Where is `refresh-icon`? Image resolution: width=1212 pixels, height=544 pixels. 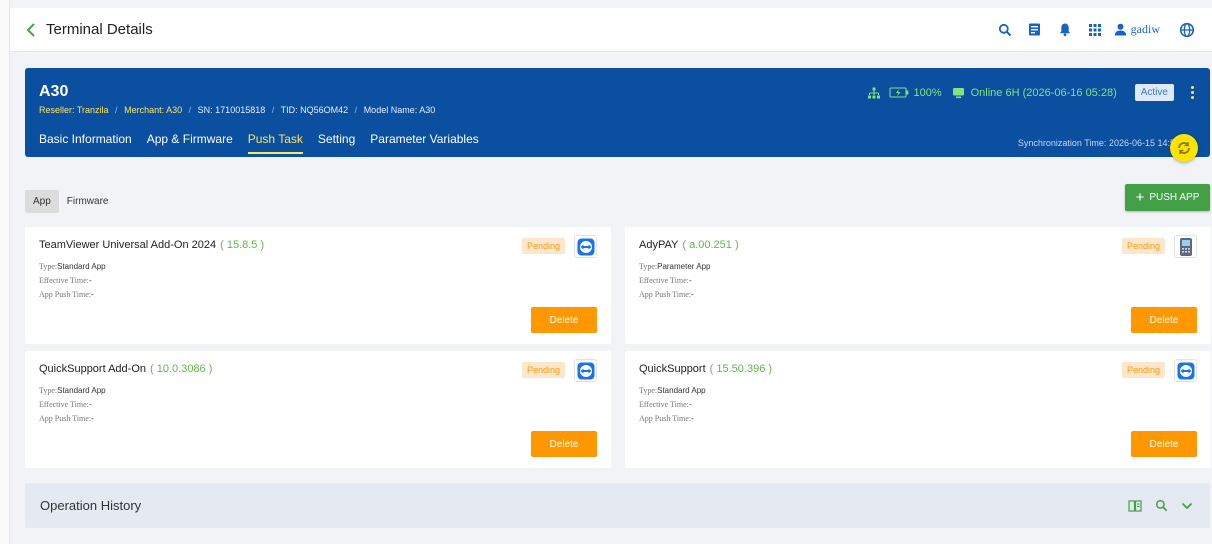
refresh-icon is located at coordinates (1184, 148).